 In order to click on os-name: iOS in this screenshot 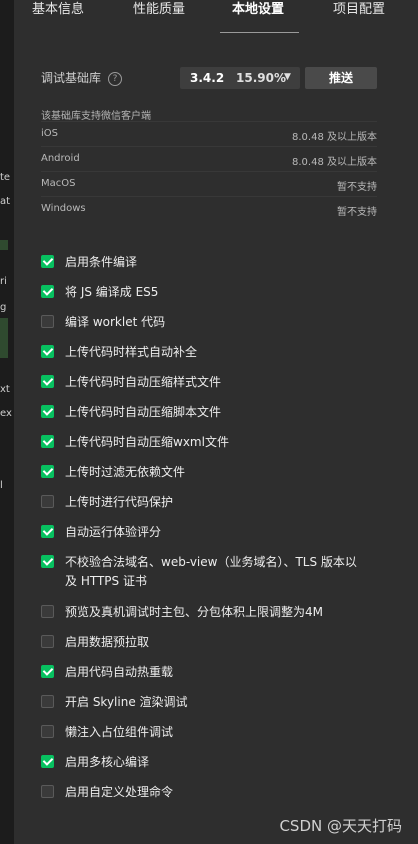, I will do `click(49, 133)`.